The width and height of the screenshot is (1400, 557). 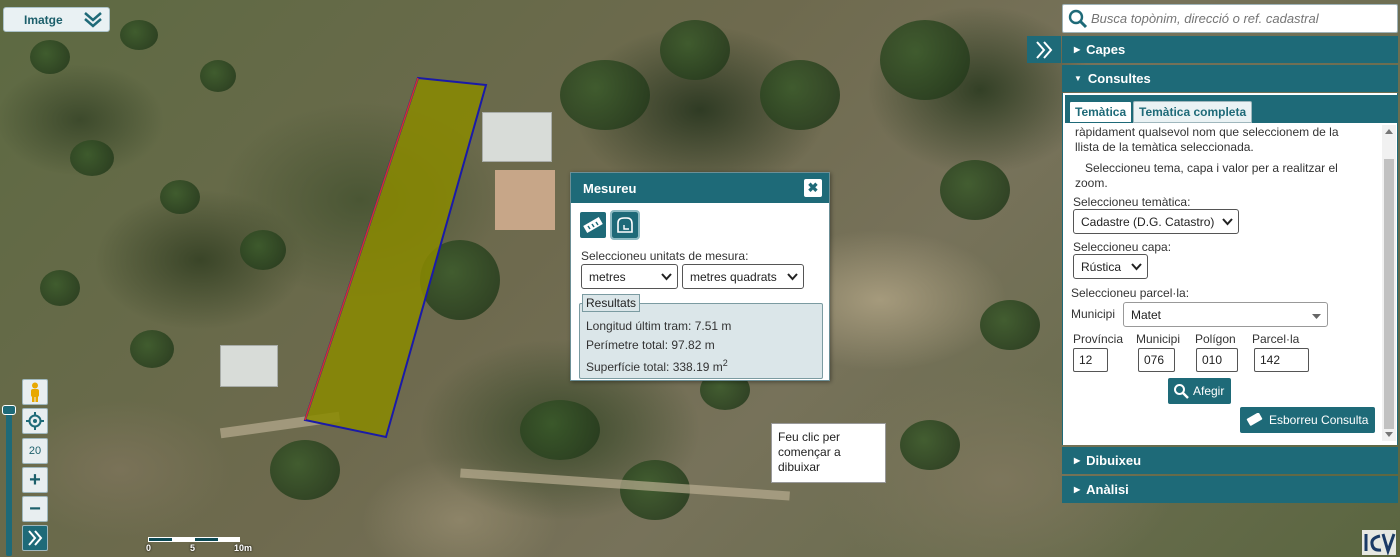 I want to click on clear-query-button: Esborreu Consulta, so click(x=1308, y=420).